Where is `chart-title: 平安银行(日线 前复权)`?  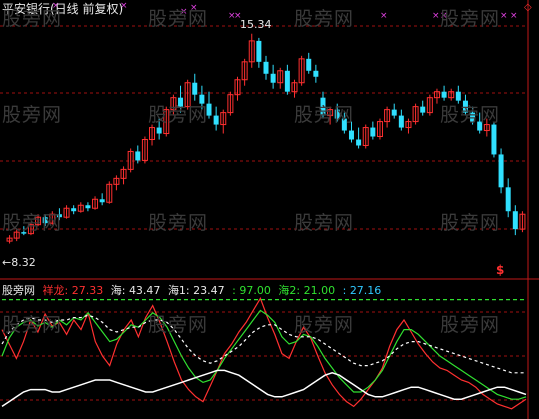
chart-title: 平安银行(日线 前复权) is located at coordinates (63, 9).